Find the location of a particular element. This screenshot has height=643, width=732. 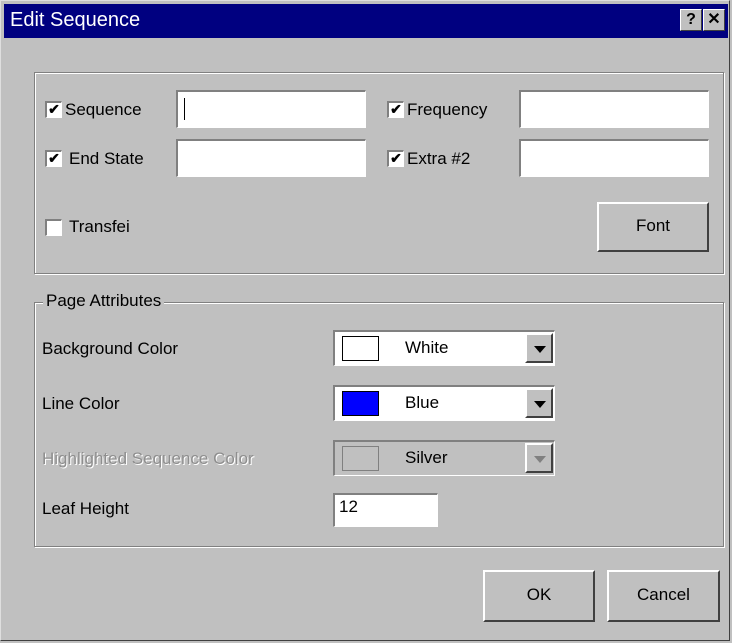

help-button: ? is located at coordinates (691, 20).